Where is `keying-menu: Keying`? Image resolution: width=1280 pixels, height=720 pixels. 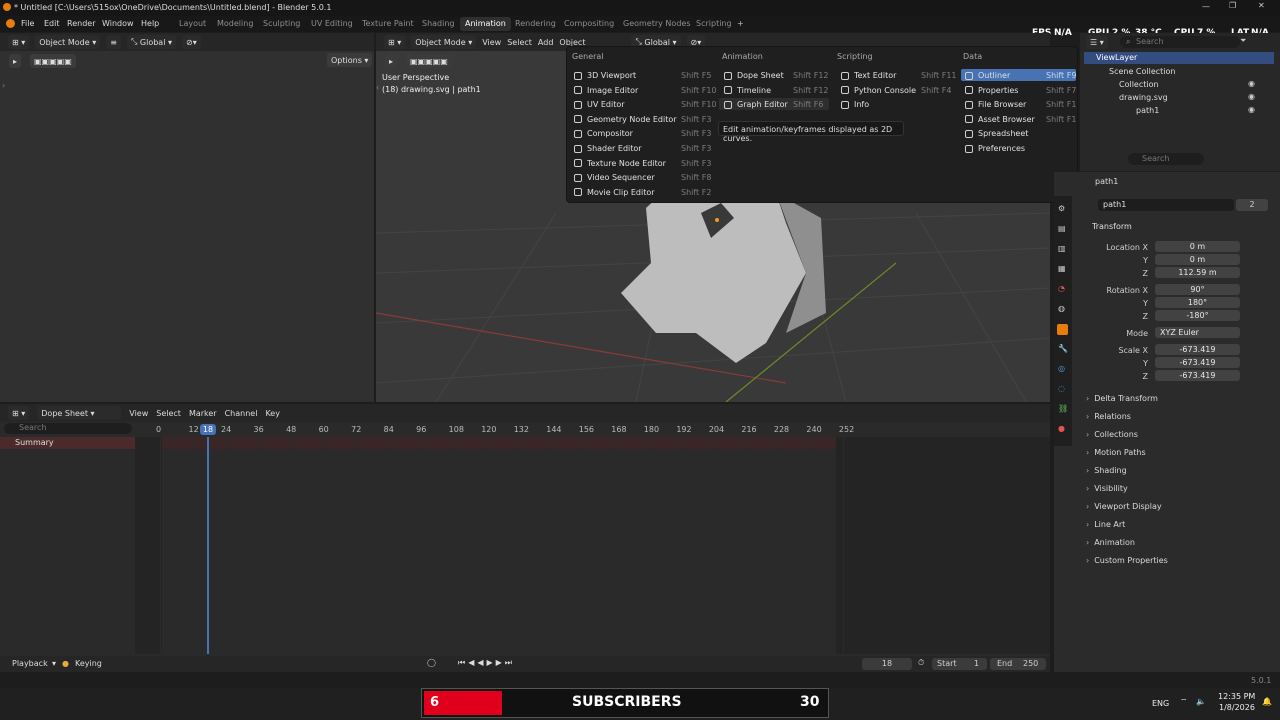
keying-menu: Keying is located at coordinates (88, 663).